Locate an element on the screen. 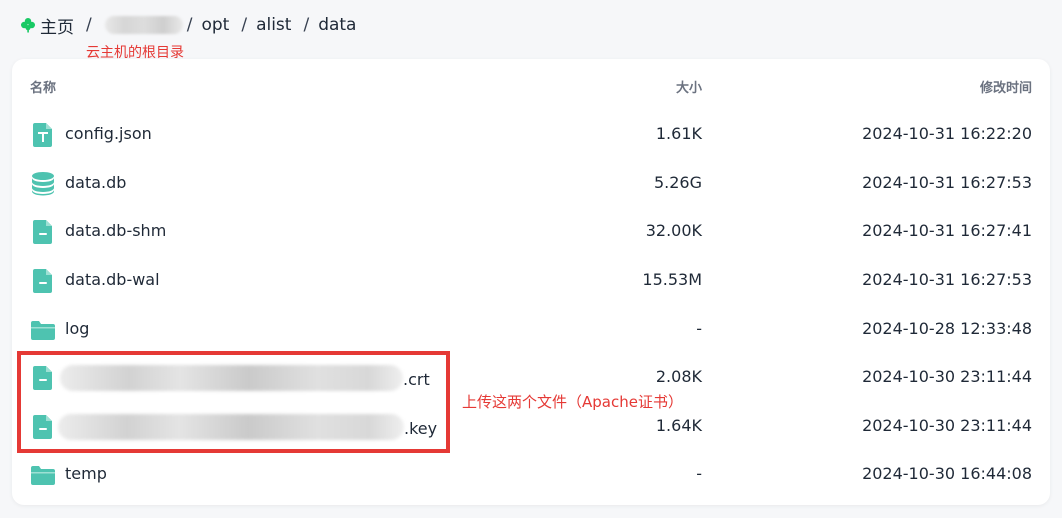  table-row: config.json 1.61K 2024-10-31 16:22:20 is located at coordinates (531, 135).